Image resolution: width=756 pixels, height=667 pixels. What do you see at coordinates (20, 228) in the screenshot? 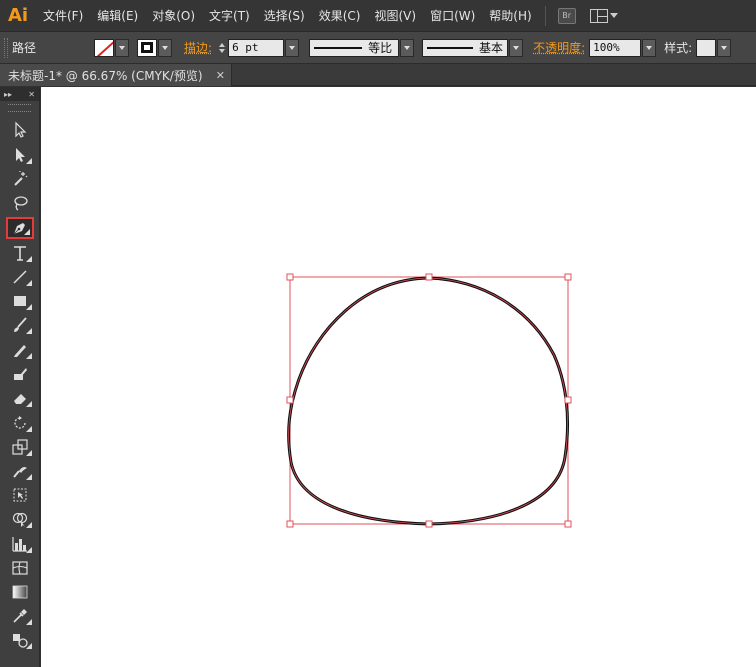
I see `pen-tool` at bounding box center [20, 228].